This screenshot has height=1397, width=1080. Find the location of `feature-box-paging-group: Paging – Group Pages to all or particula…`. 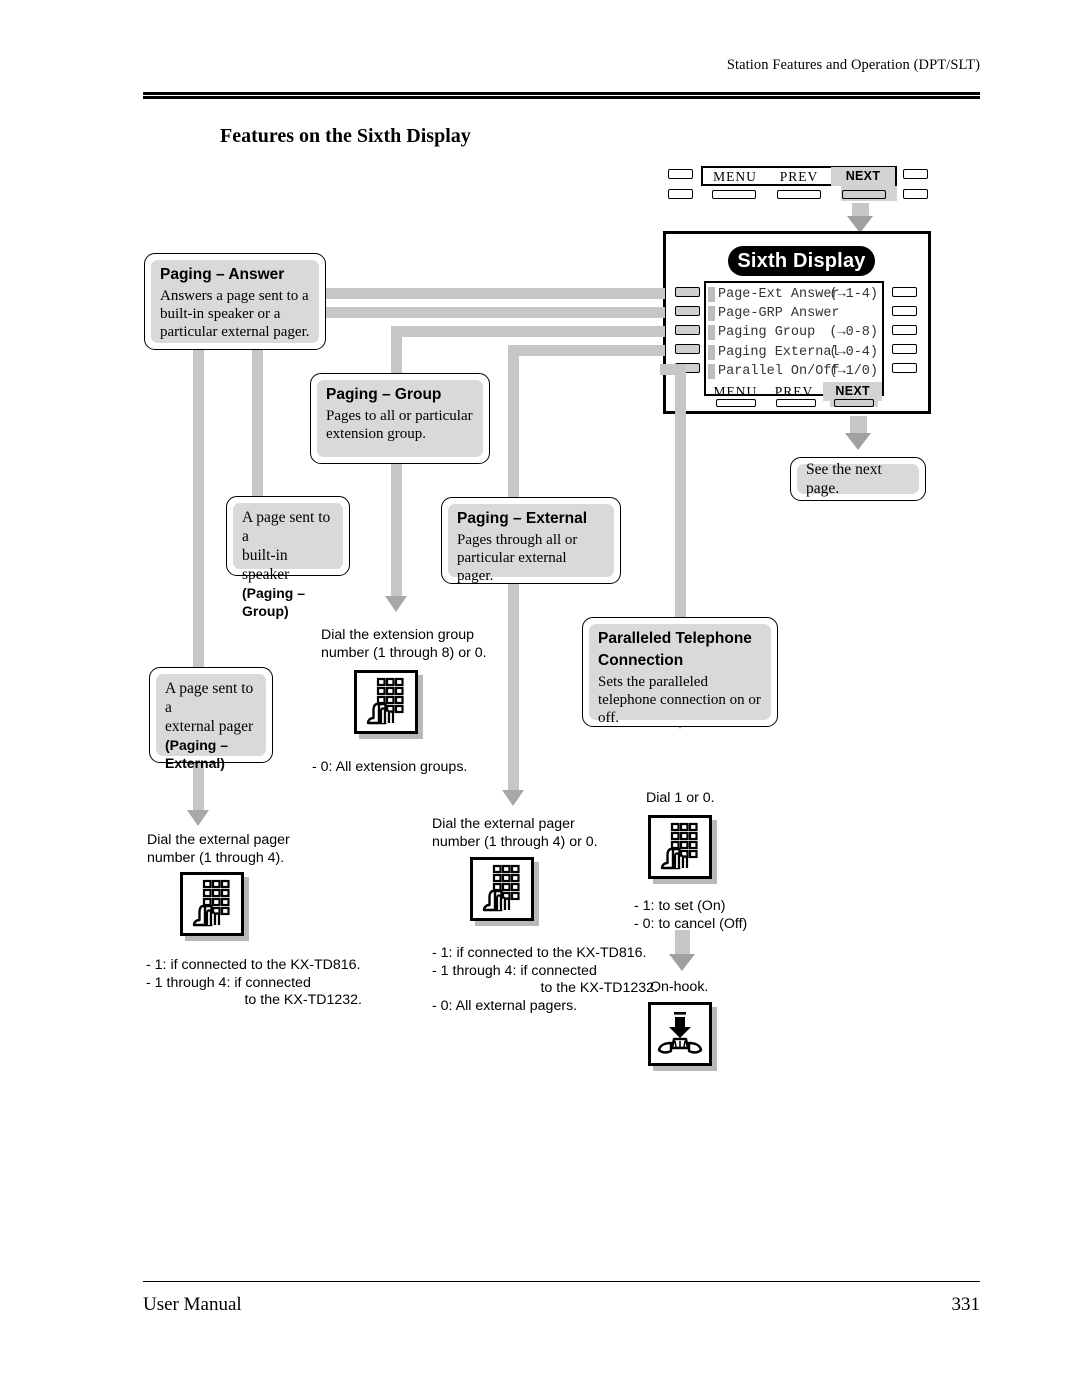

feature-box-paging-group: Paging – Group Pages to all or particula… is located at coordinates (400, 418).